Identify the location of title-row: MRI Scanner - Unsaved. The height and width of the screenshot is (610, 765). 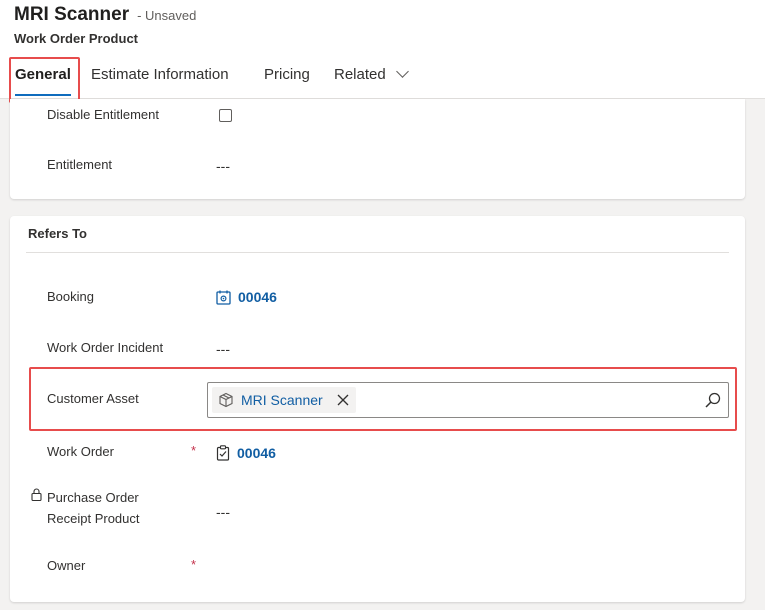
(105, 15).